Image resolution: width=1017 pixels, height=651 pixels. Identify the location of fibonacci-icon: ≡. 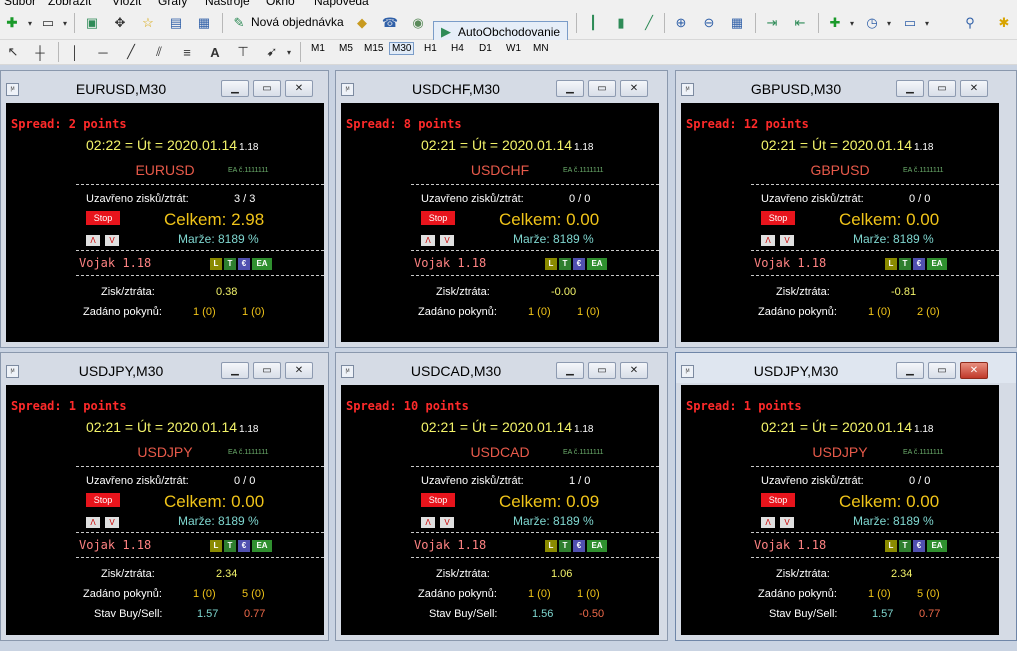
(187, 52).